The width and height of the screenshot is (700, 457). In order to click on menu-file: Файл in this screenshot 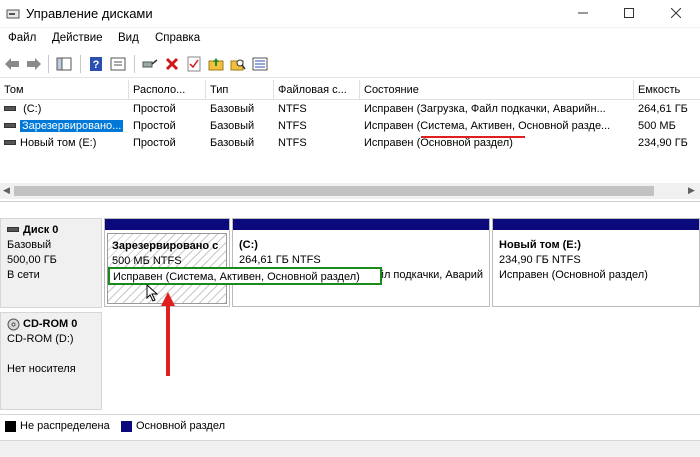, I will do `click(22, 38)`.